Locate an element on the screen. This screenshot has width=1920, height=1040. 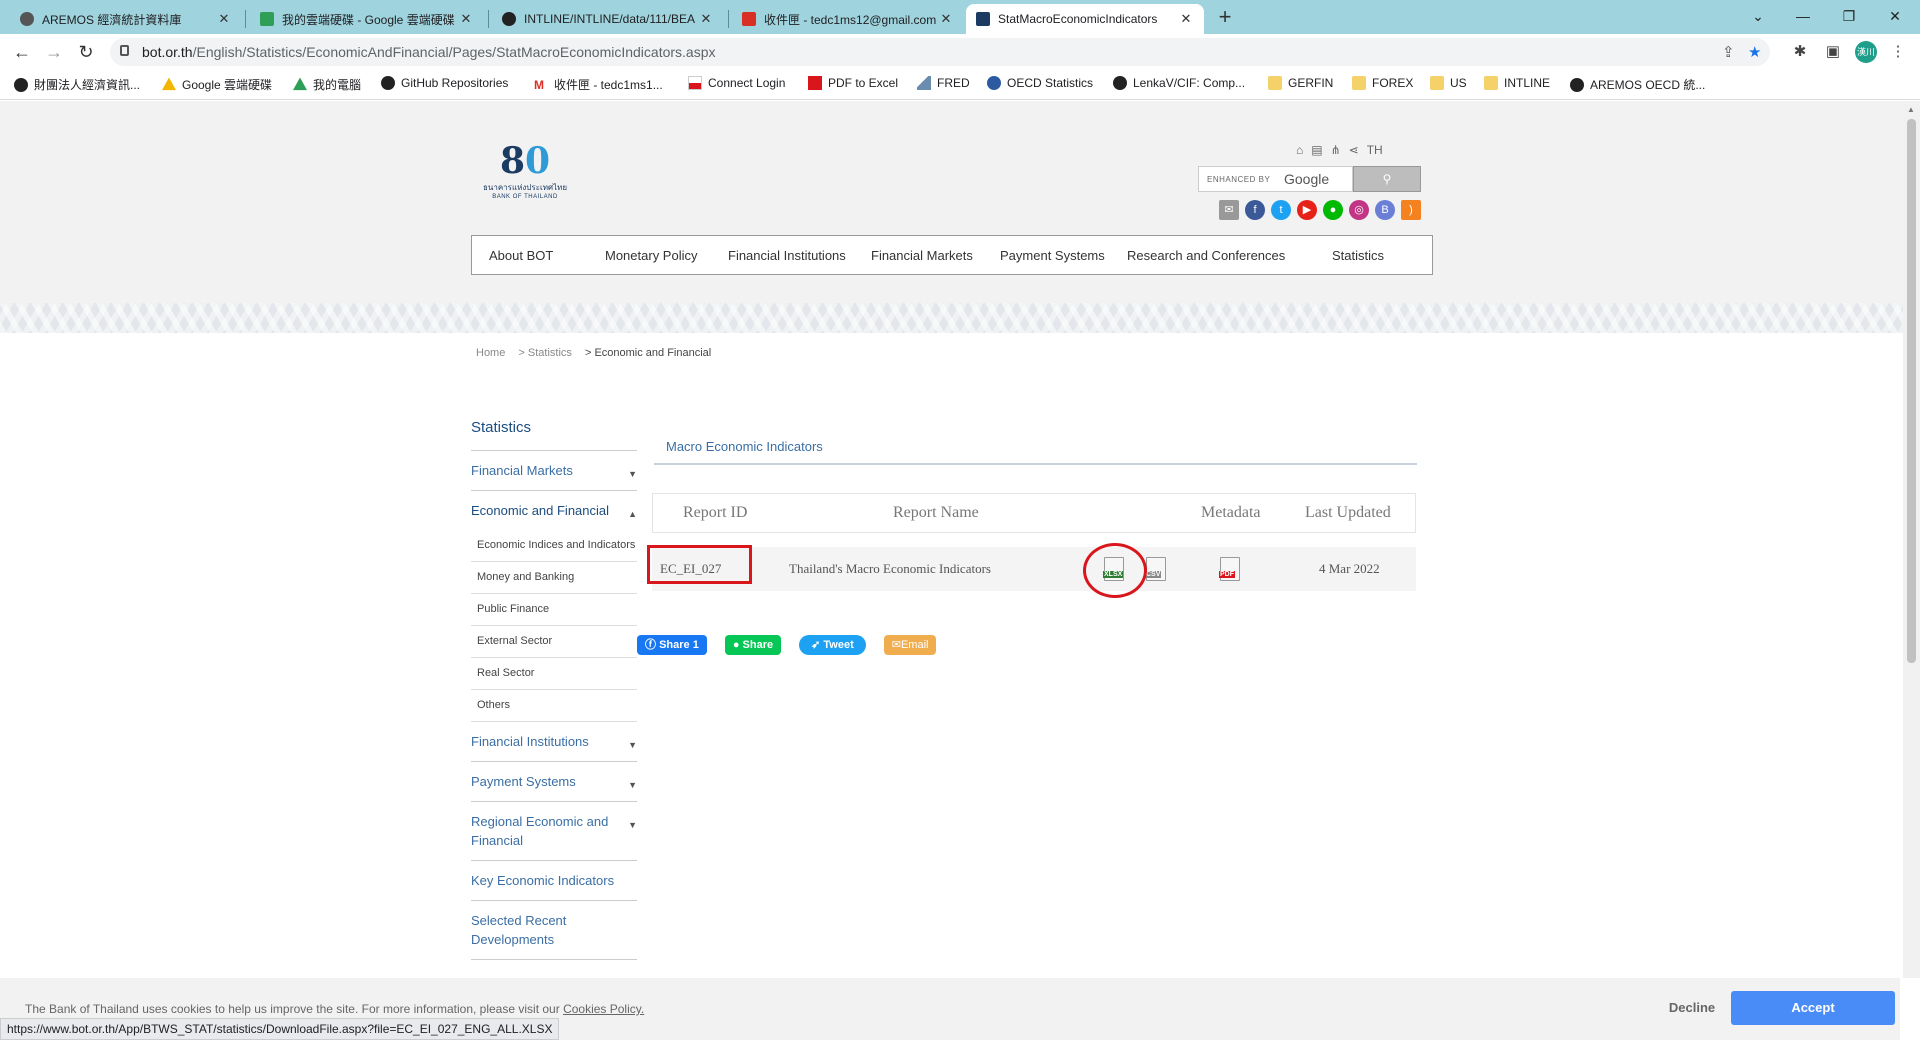
twitter-tweet-button: ➶ Tweet is located at coordinates (832, 645).